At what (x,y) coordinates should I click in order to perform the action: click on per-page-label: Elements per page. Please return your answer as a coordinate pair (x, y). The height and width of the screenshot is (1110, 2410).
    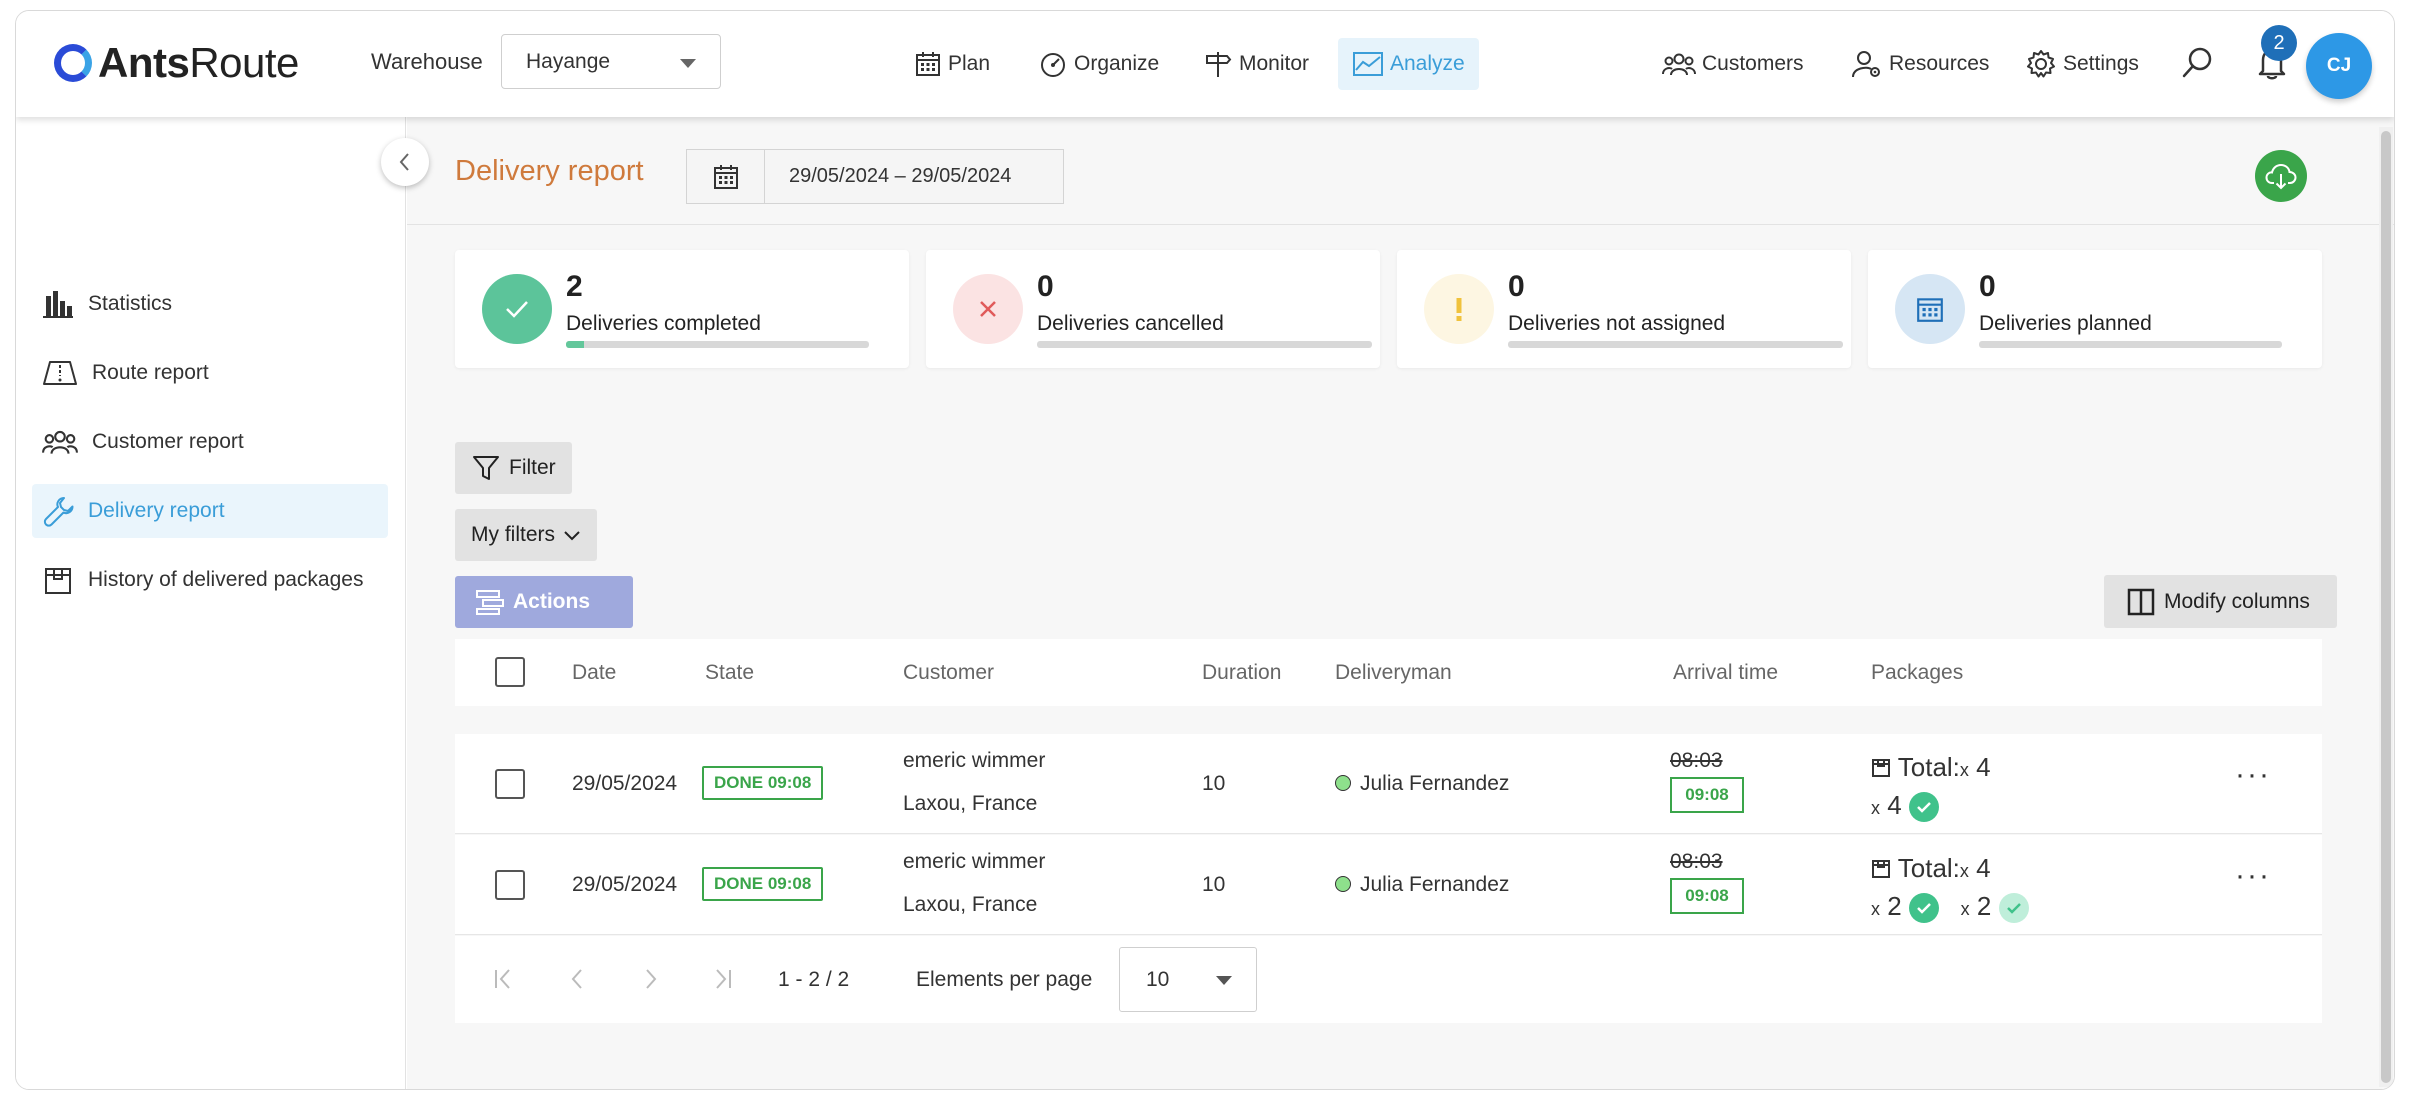
    Looking at the image, I should click on (1004, 979).